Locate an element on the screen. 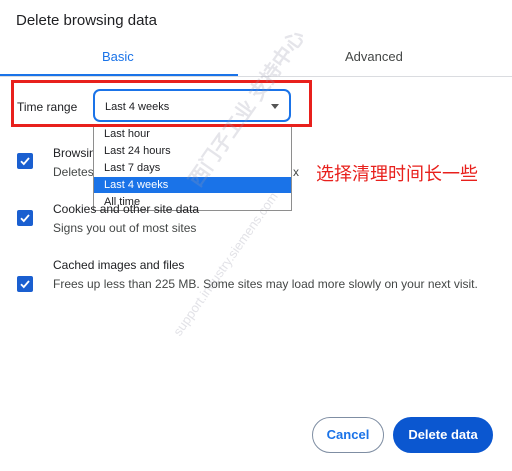  cache-title: Cached images and files is located at coordinates (119, 265).